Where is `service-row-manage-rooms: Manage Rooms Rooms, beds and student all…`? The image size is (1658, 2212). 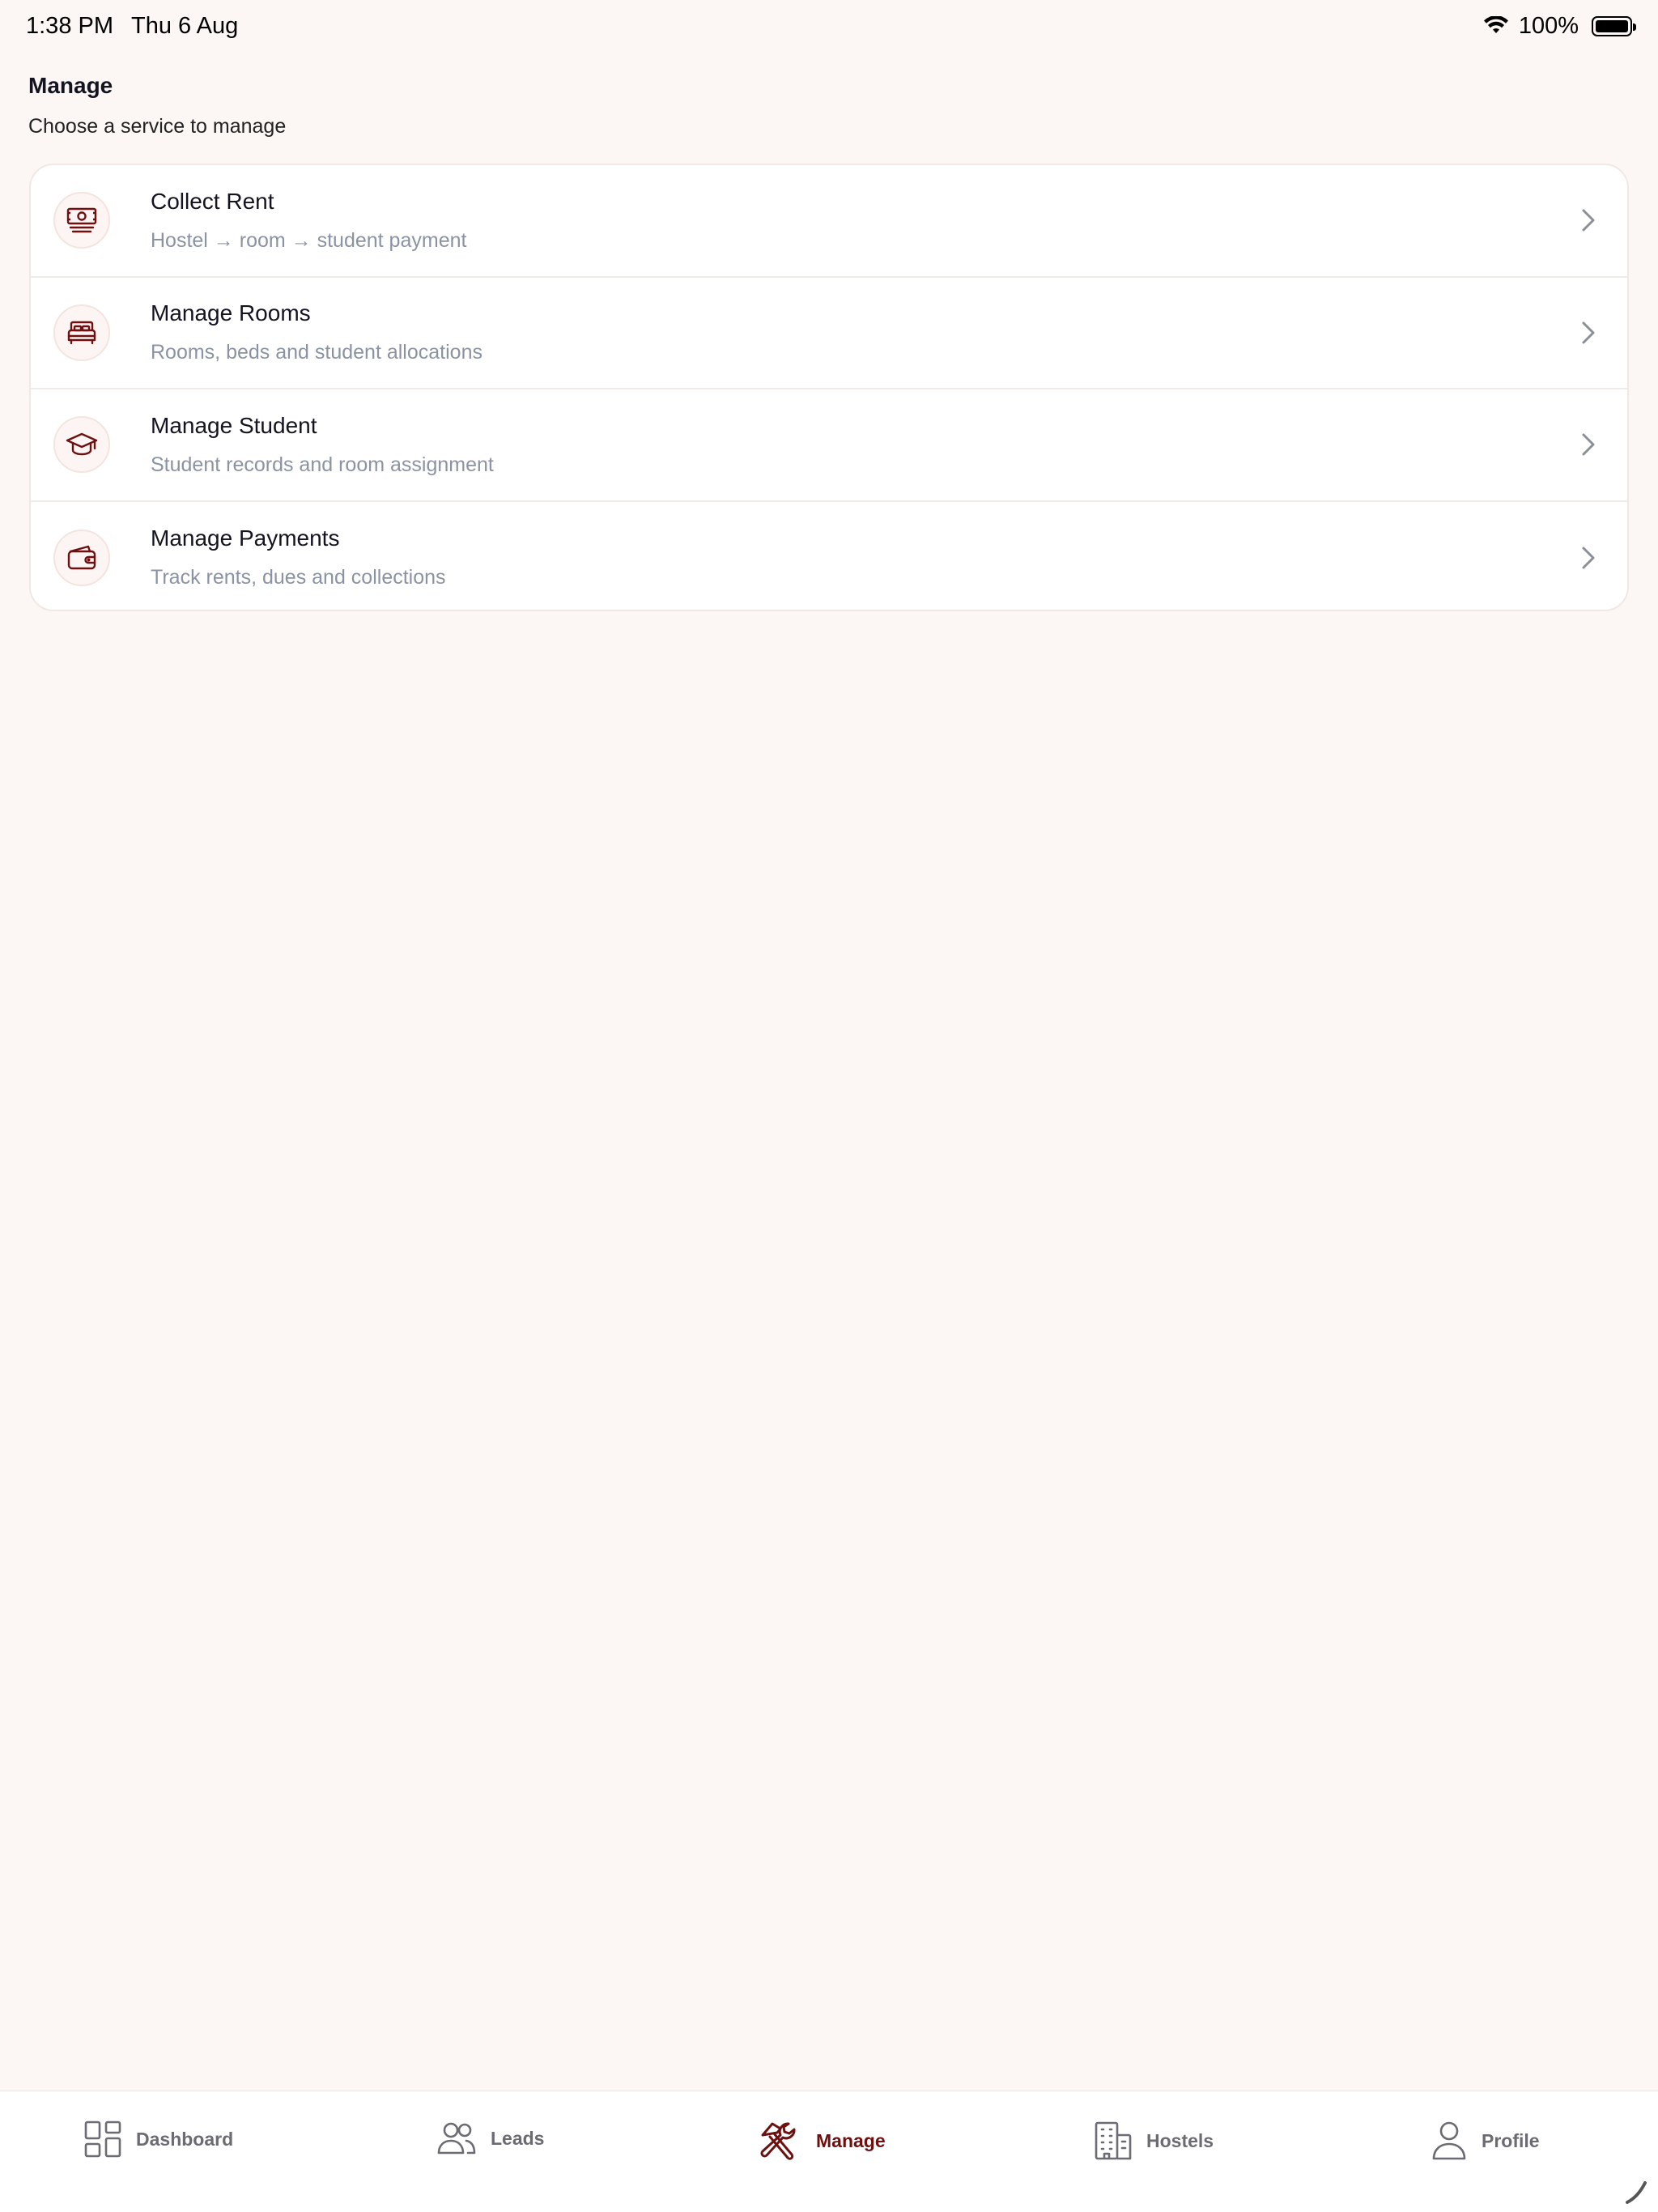
service-row-manage-rooms: Manage Rooms Rooms, beds and student all… is located at coordinates (829, 334).